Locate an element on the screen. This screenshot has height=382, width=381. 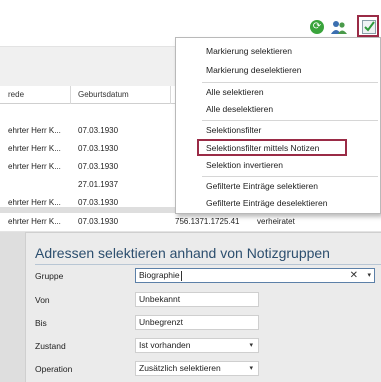
menu-item-highlight is located at coordinates (272, 147).